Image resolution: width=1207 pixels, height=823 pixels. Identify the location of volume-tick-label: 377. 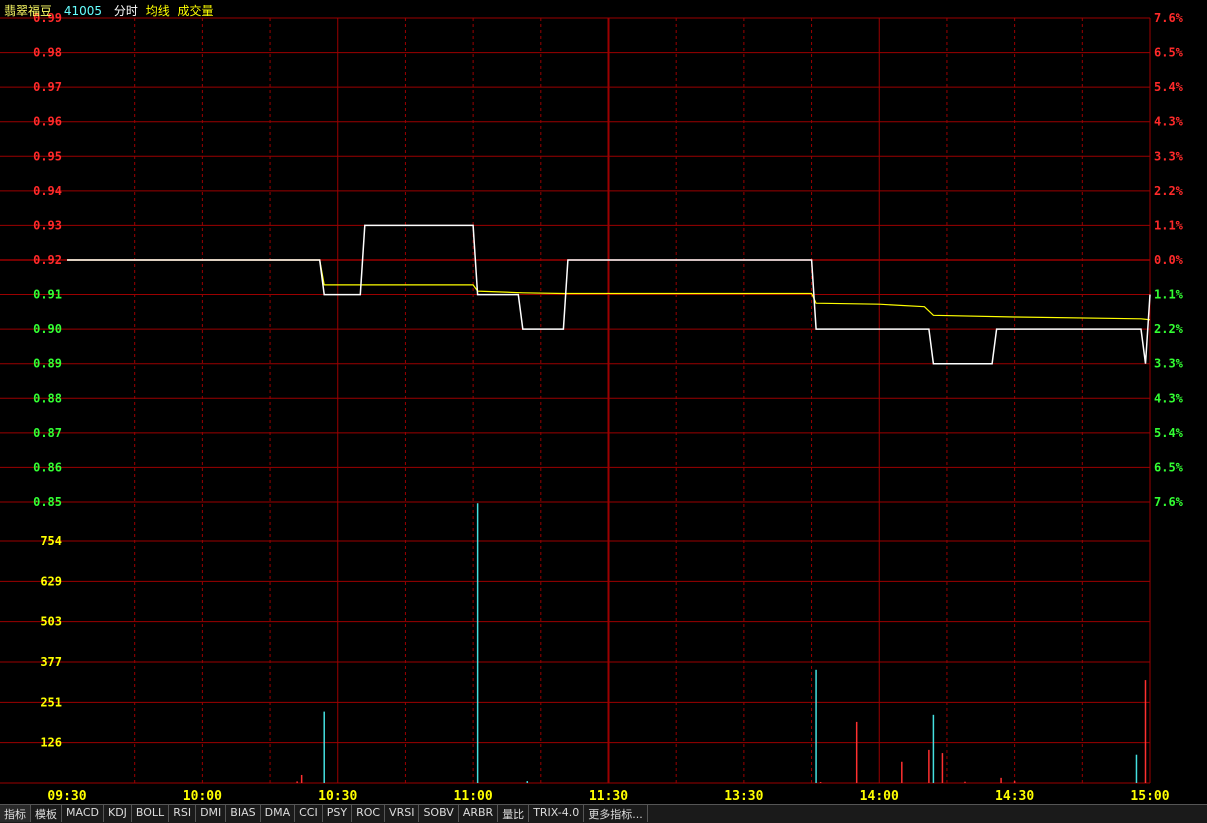
(51, 662).